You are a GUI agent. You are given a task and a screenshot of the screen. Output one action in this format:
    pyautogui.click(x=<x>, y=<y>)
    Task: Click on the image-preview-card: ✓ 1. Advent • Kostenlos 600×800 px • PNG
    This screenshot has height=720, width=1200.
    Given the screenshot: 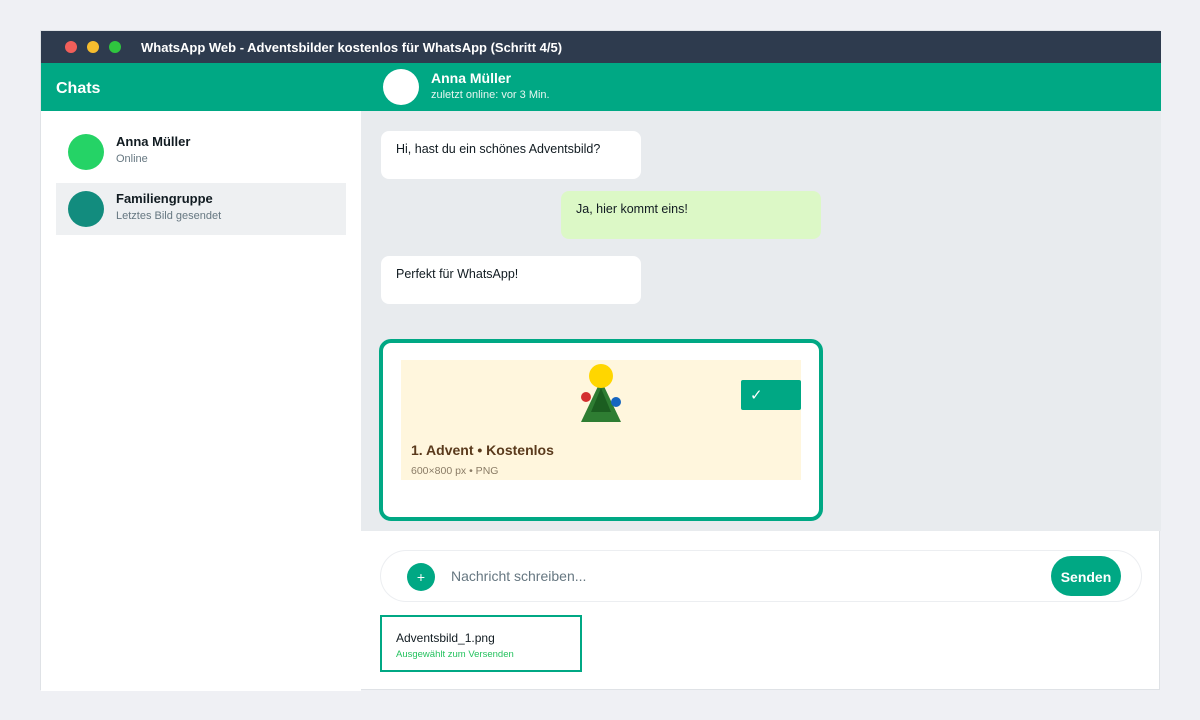 What is the action you would take?
    pyautogui.click(x=601, y=430)
    